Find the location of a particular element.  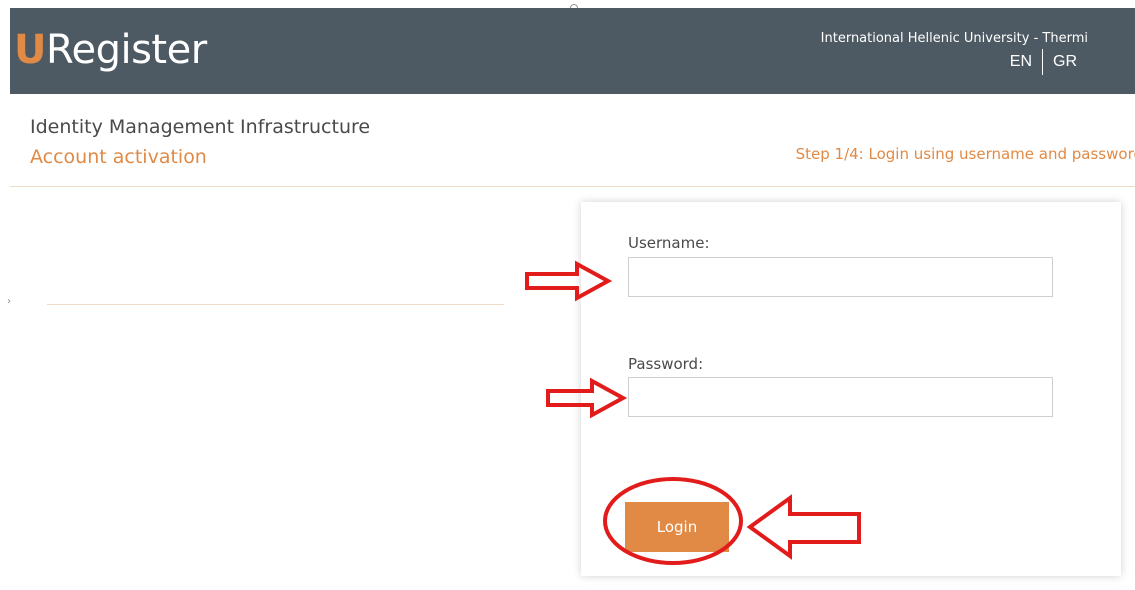

page-section-title: Identity Management Infrastructure is located at coordinates (200, 127).